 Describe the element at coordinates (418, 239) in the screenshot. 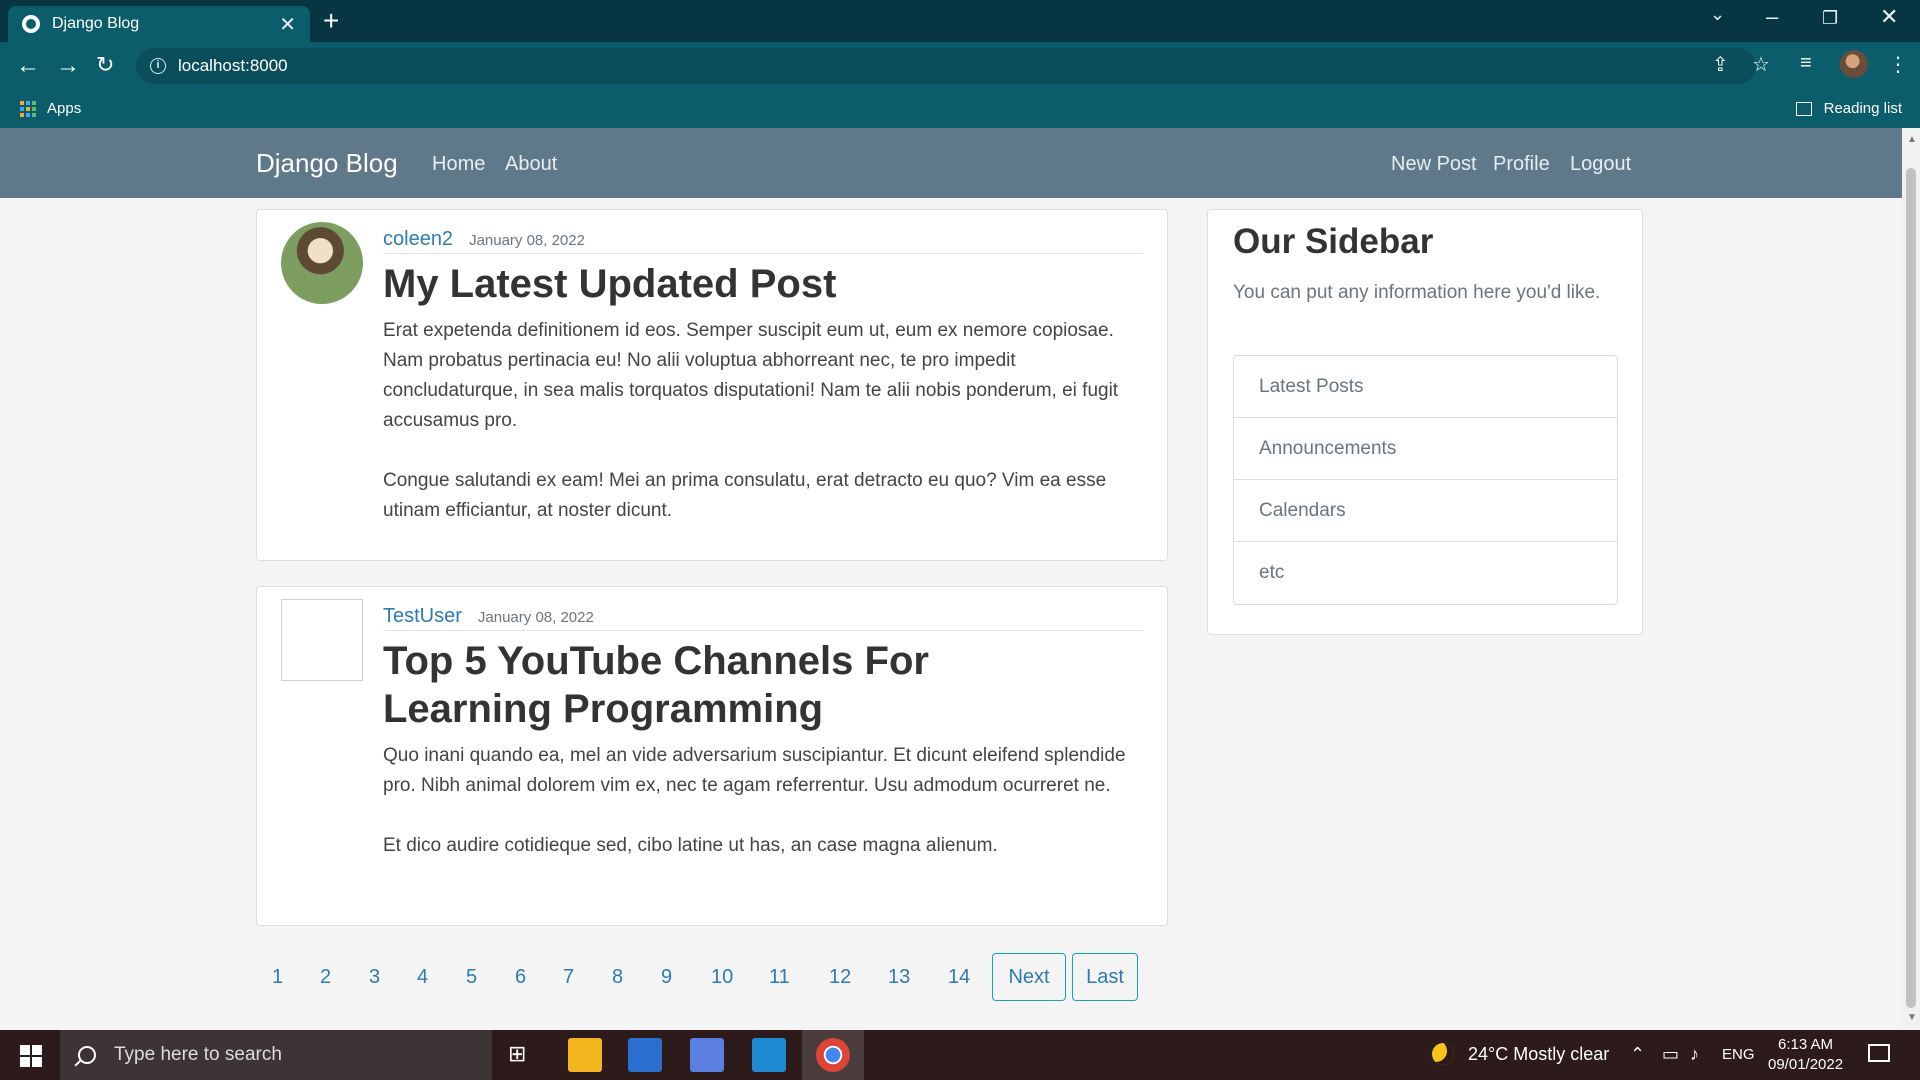

I see `author-link: coleen2` at that location.